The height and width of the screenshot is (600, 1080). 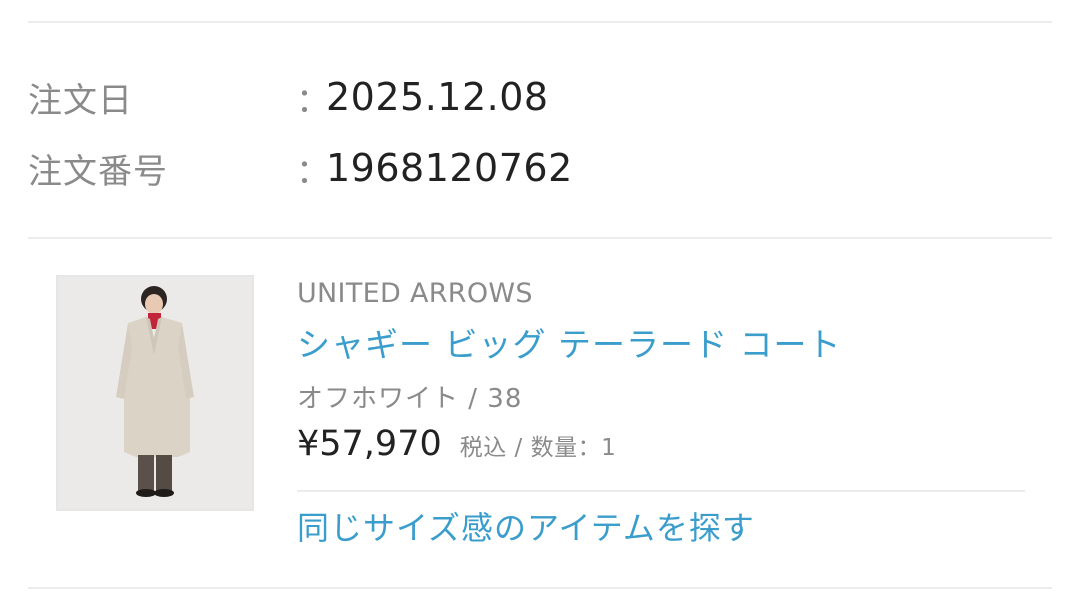 What do you see at coordinates (662, 528) in the screenshot?
I see `find-similar-size-link: 同じサイズ感のアイテムを探す` at bounding box center [662, 528].